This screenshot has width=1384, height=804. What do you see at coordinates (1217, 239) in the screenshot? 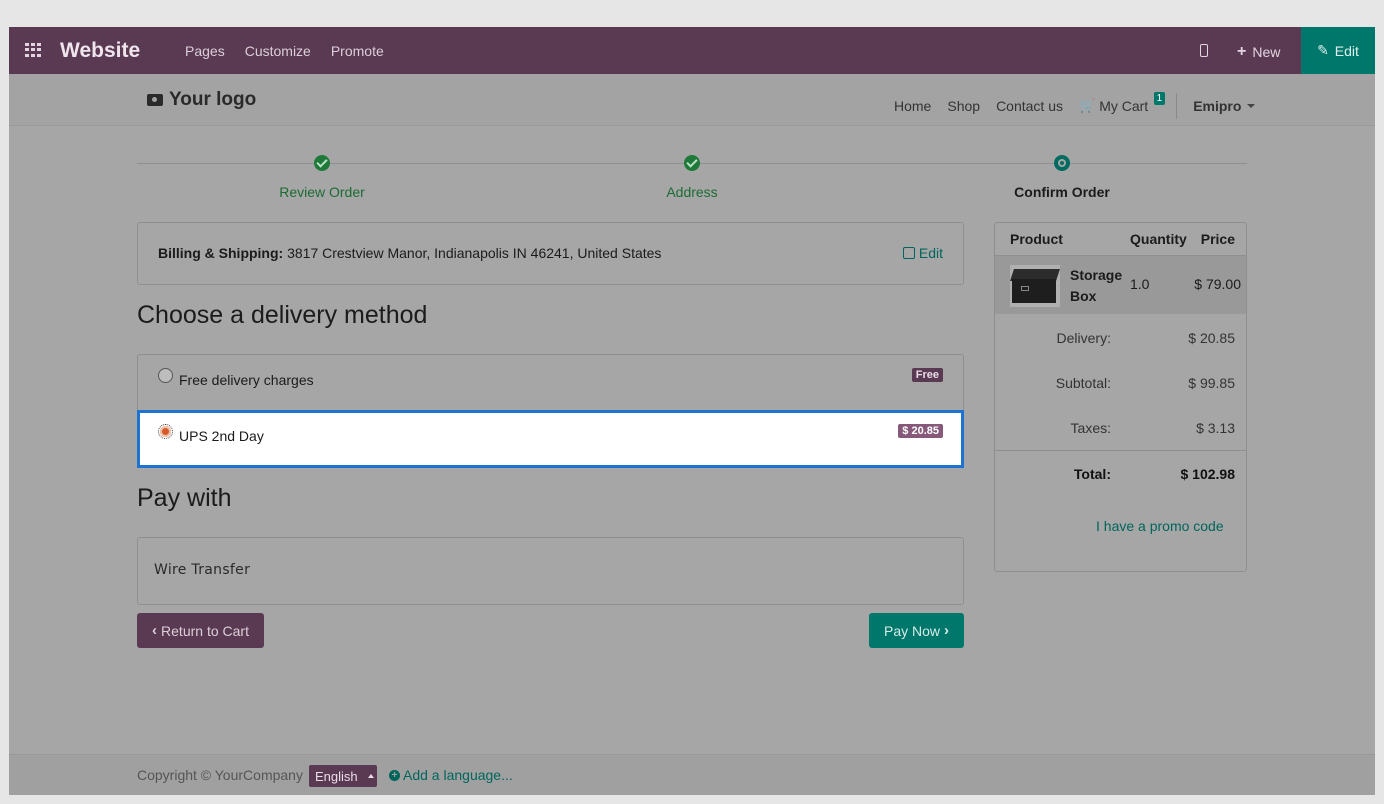
I see `col-price: Price` at bounding box center [1217, 239].